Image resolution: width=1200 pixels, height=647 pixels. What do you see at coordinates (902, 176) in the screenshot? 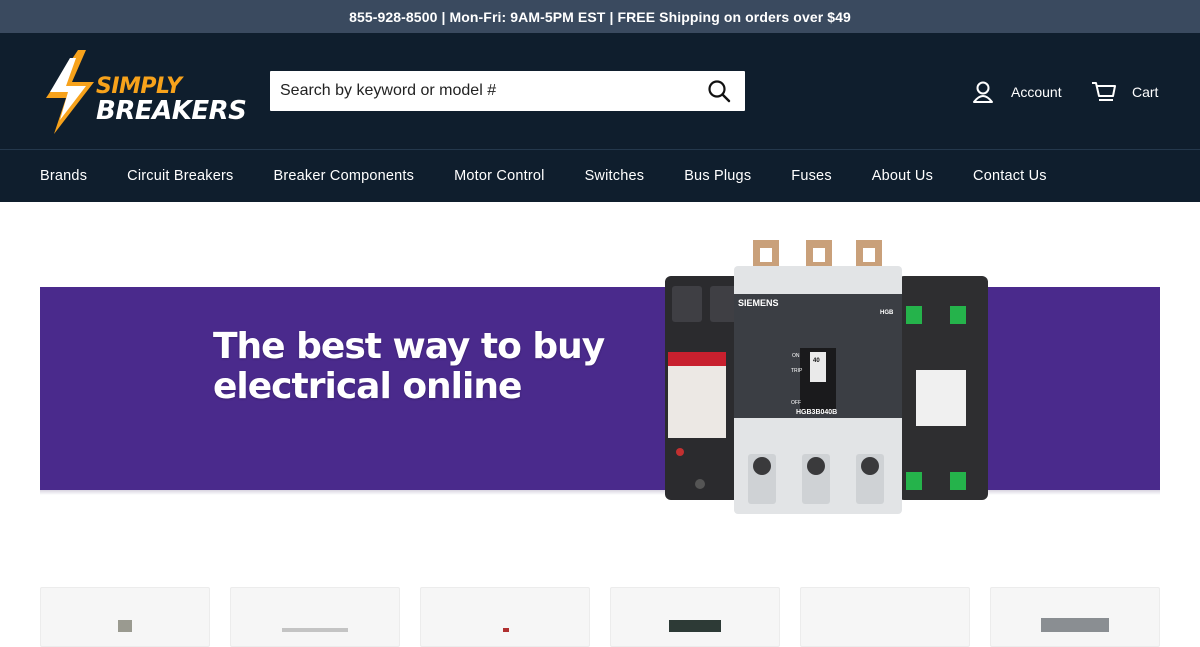
I see `nav-item-about-us: About Us` at bounding box center [902, 176].